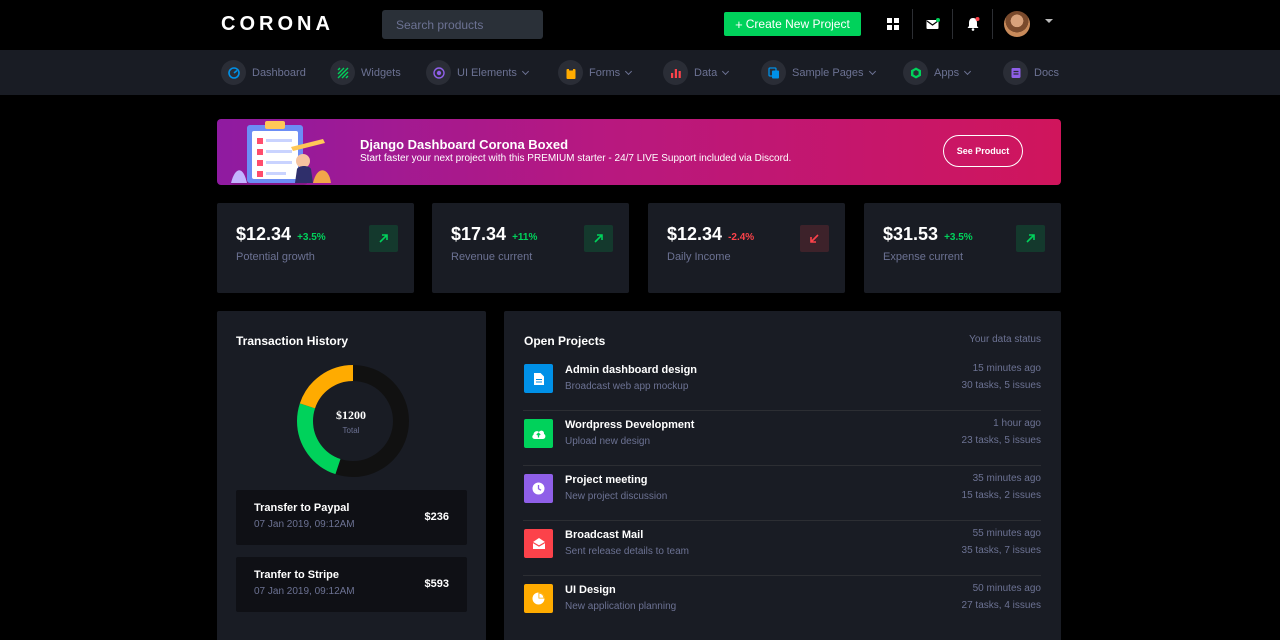 The image size is (1280, 640). Describe the element at coordinates (381, 72) in the screenshot. I see `nav-label: Widgets` at that location.